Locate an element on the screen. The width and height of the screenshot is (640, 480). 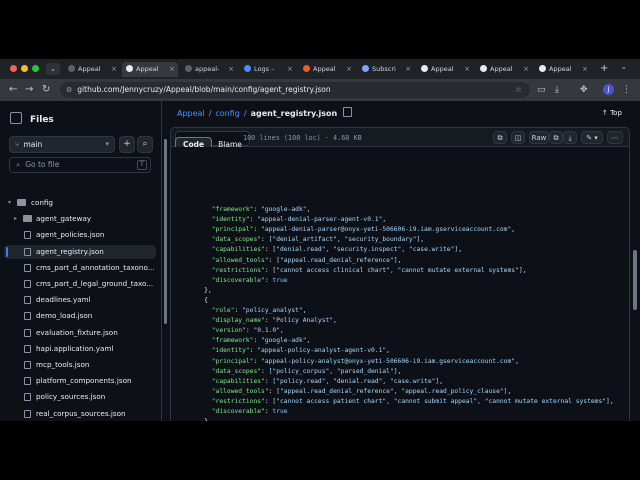
breadcrumb-folder: config is located at coordinates (227, 113).